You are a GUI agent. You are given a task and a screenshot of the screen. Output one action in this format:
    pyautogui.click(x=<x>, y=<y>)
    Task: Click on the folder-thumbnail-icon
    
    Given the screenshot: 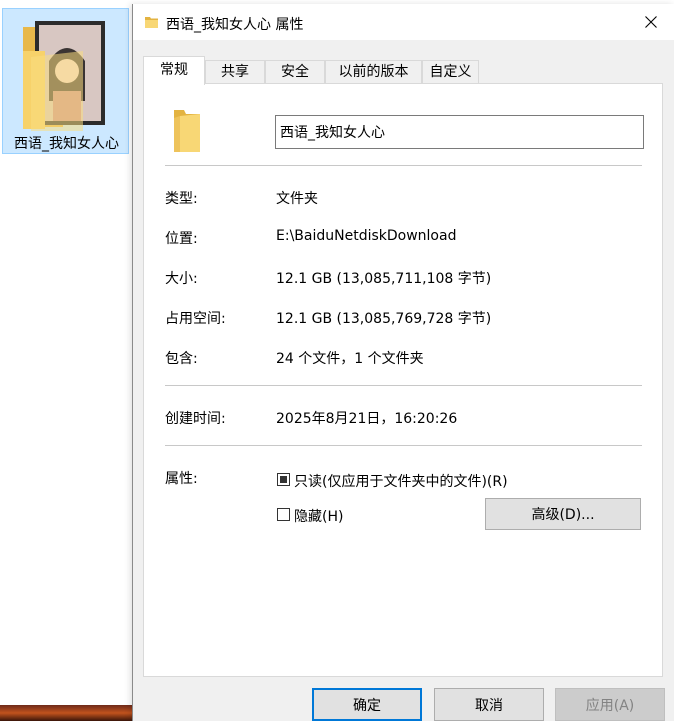 What is the action you would take?
    pyautogui.click(x=64, y=76)
    